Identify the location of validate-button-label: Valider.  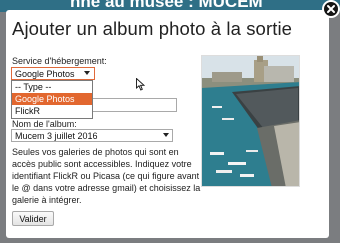
(33, 218).